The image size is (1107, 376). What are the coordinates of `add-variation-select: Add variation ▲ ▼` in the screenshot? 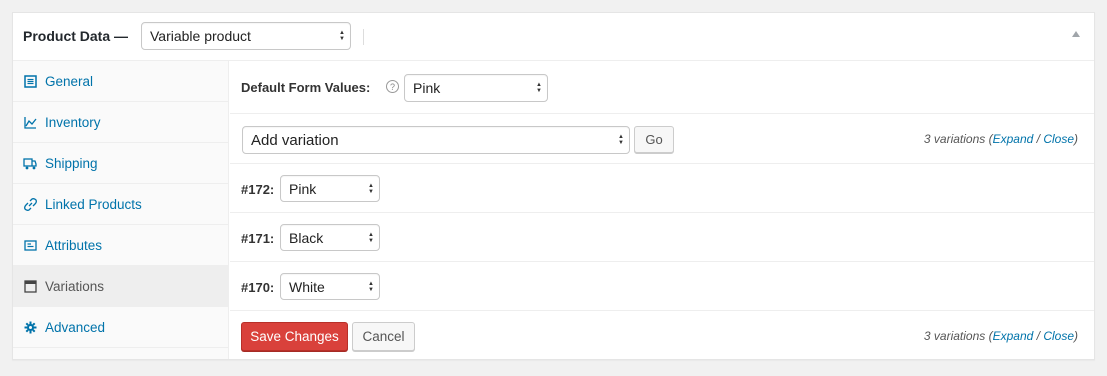 It's located at (436, 140).